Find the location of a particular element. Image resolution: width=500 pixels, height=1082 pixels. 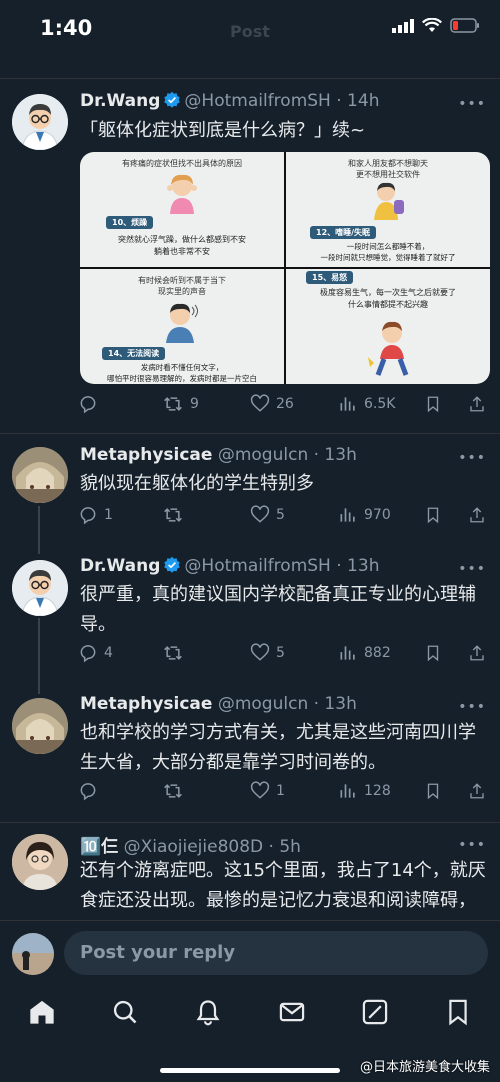

watermark: @日本旅游美食大收集 is located at coordinates (424, 1067).